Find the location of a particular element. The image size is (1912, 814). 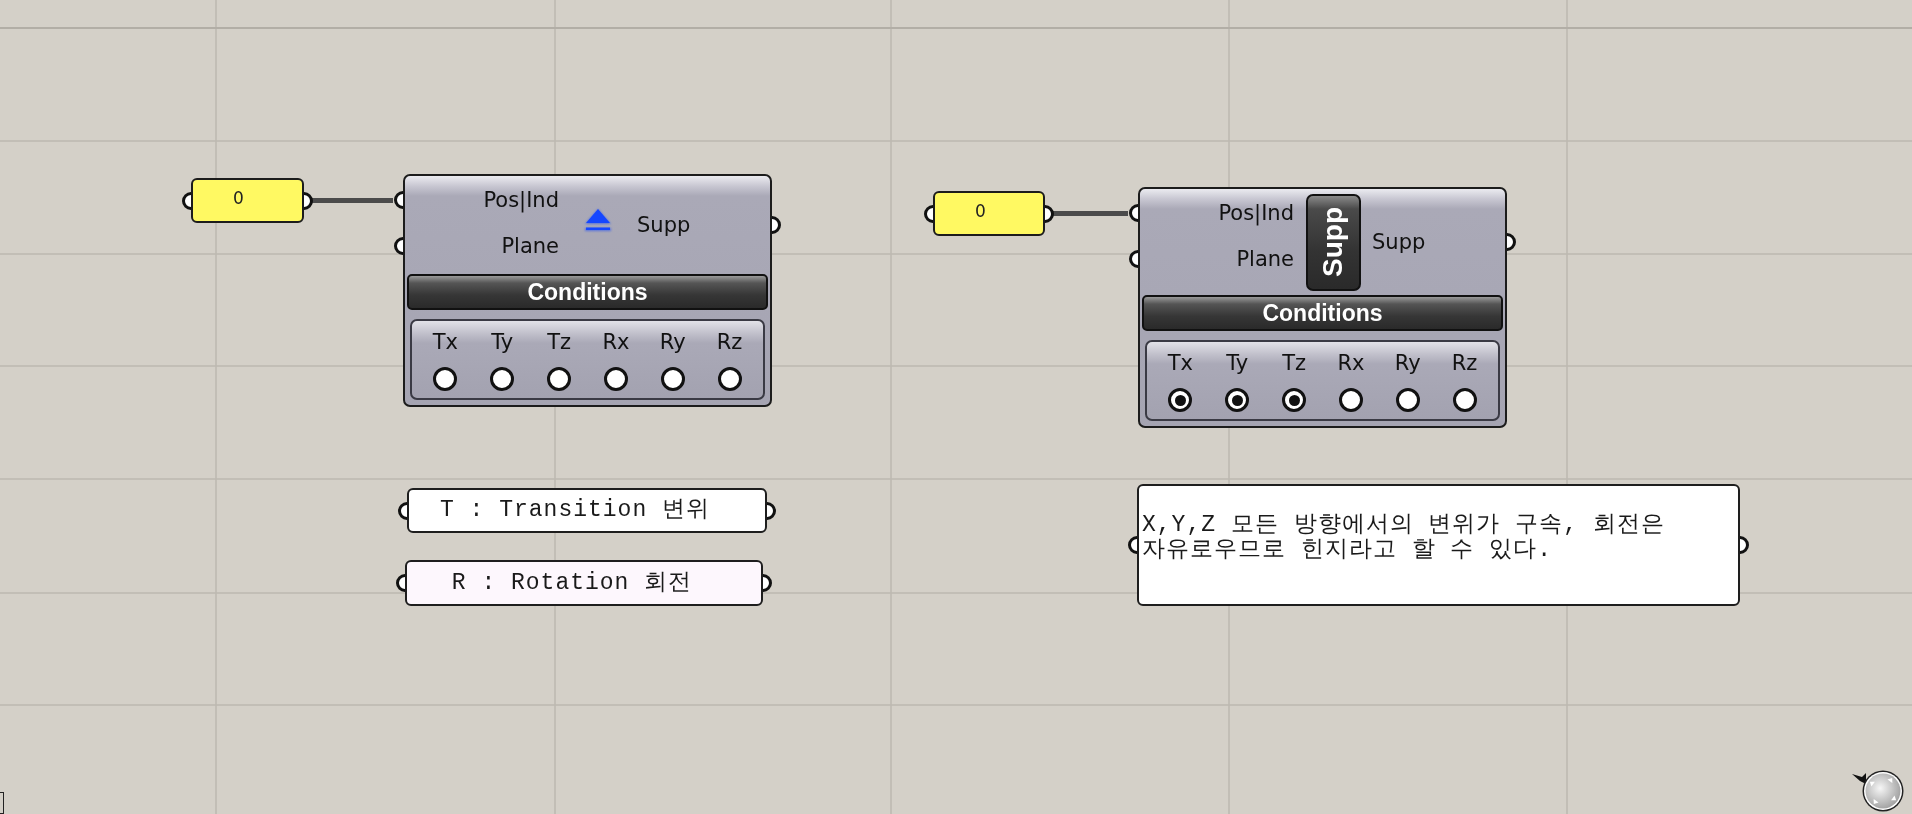

panel-text: R : Rotation 회전 is located at coordinates (572, 583).